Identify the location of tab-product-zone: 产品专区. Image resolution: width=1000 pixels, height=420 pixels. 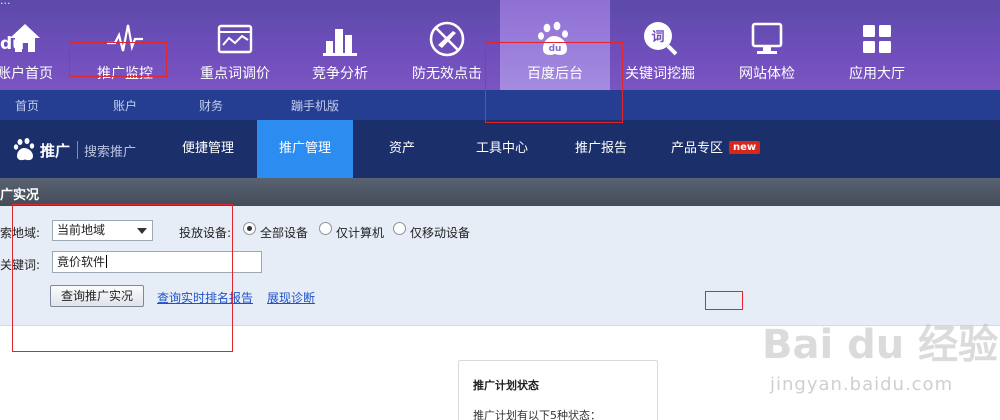
(697, 149).